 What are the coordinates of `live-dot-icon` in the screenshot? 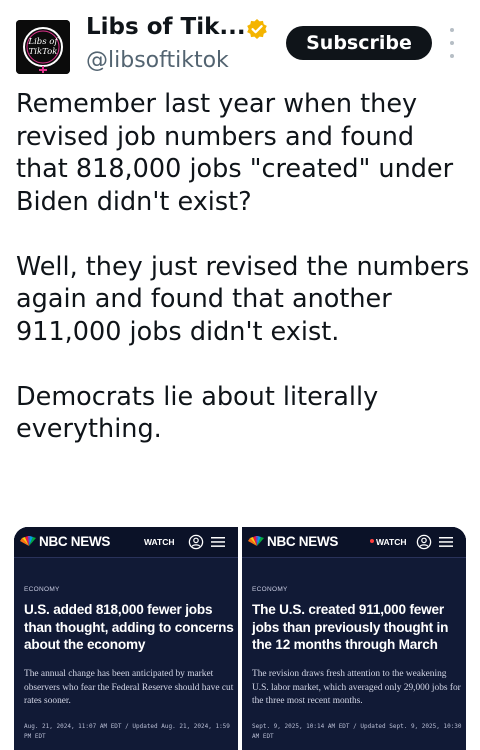 It's located at (372, 541).